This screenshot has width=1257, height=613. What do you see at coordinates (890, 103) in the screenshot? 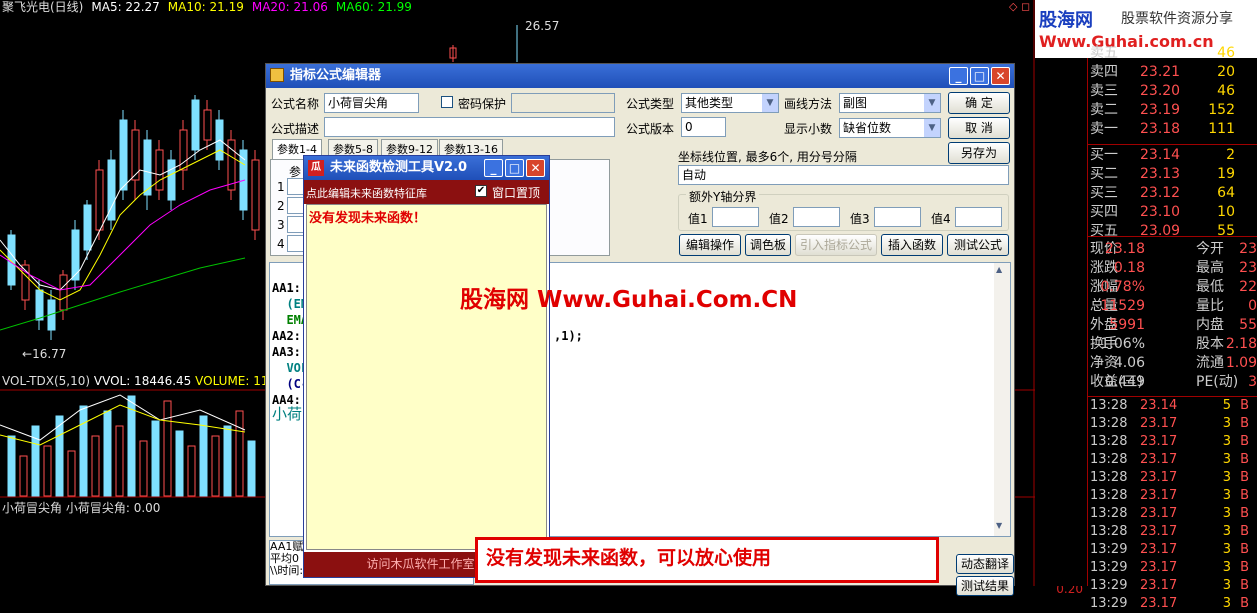
I see `draw-select: 副图 ▼` at bounding box center [890, 103].